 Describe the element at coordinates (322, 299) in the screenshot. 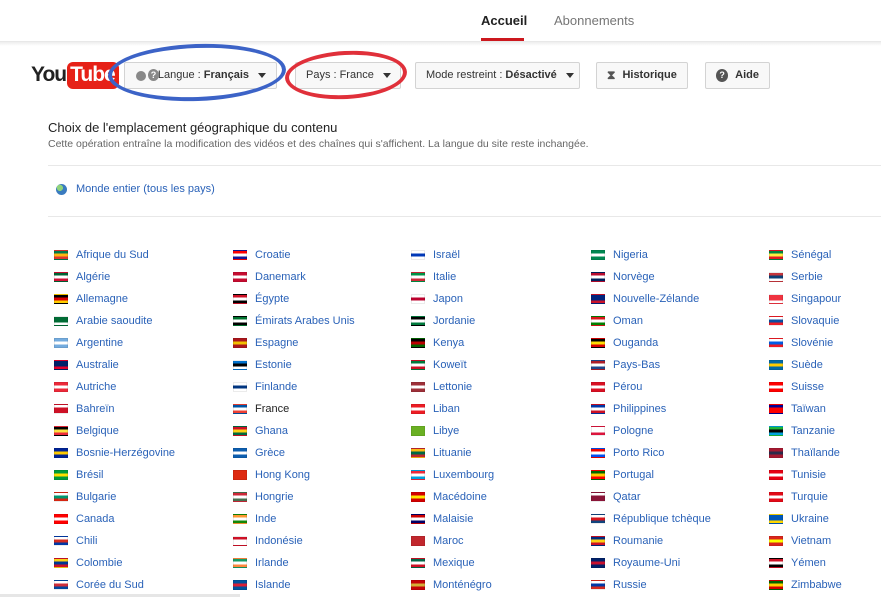

I see `country-item: Égypte` at that location.